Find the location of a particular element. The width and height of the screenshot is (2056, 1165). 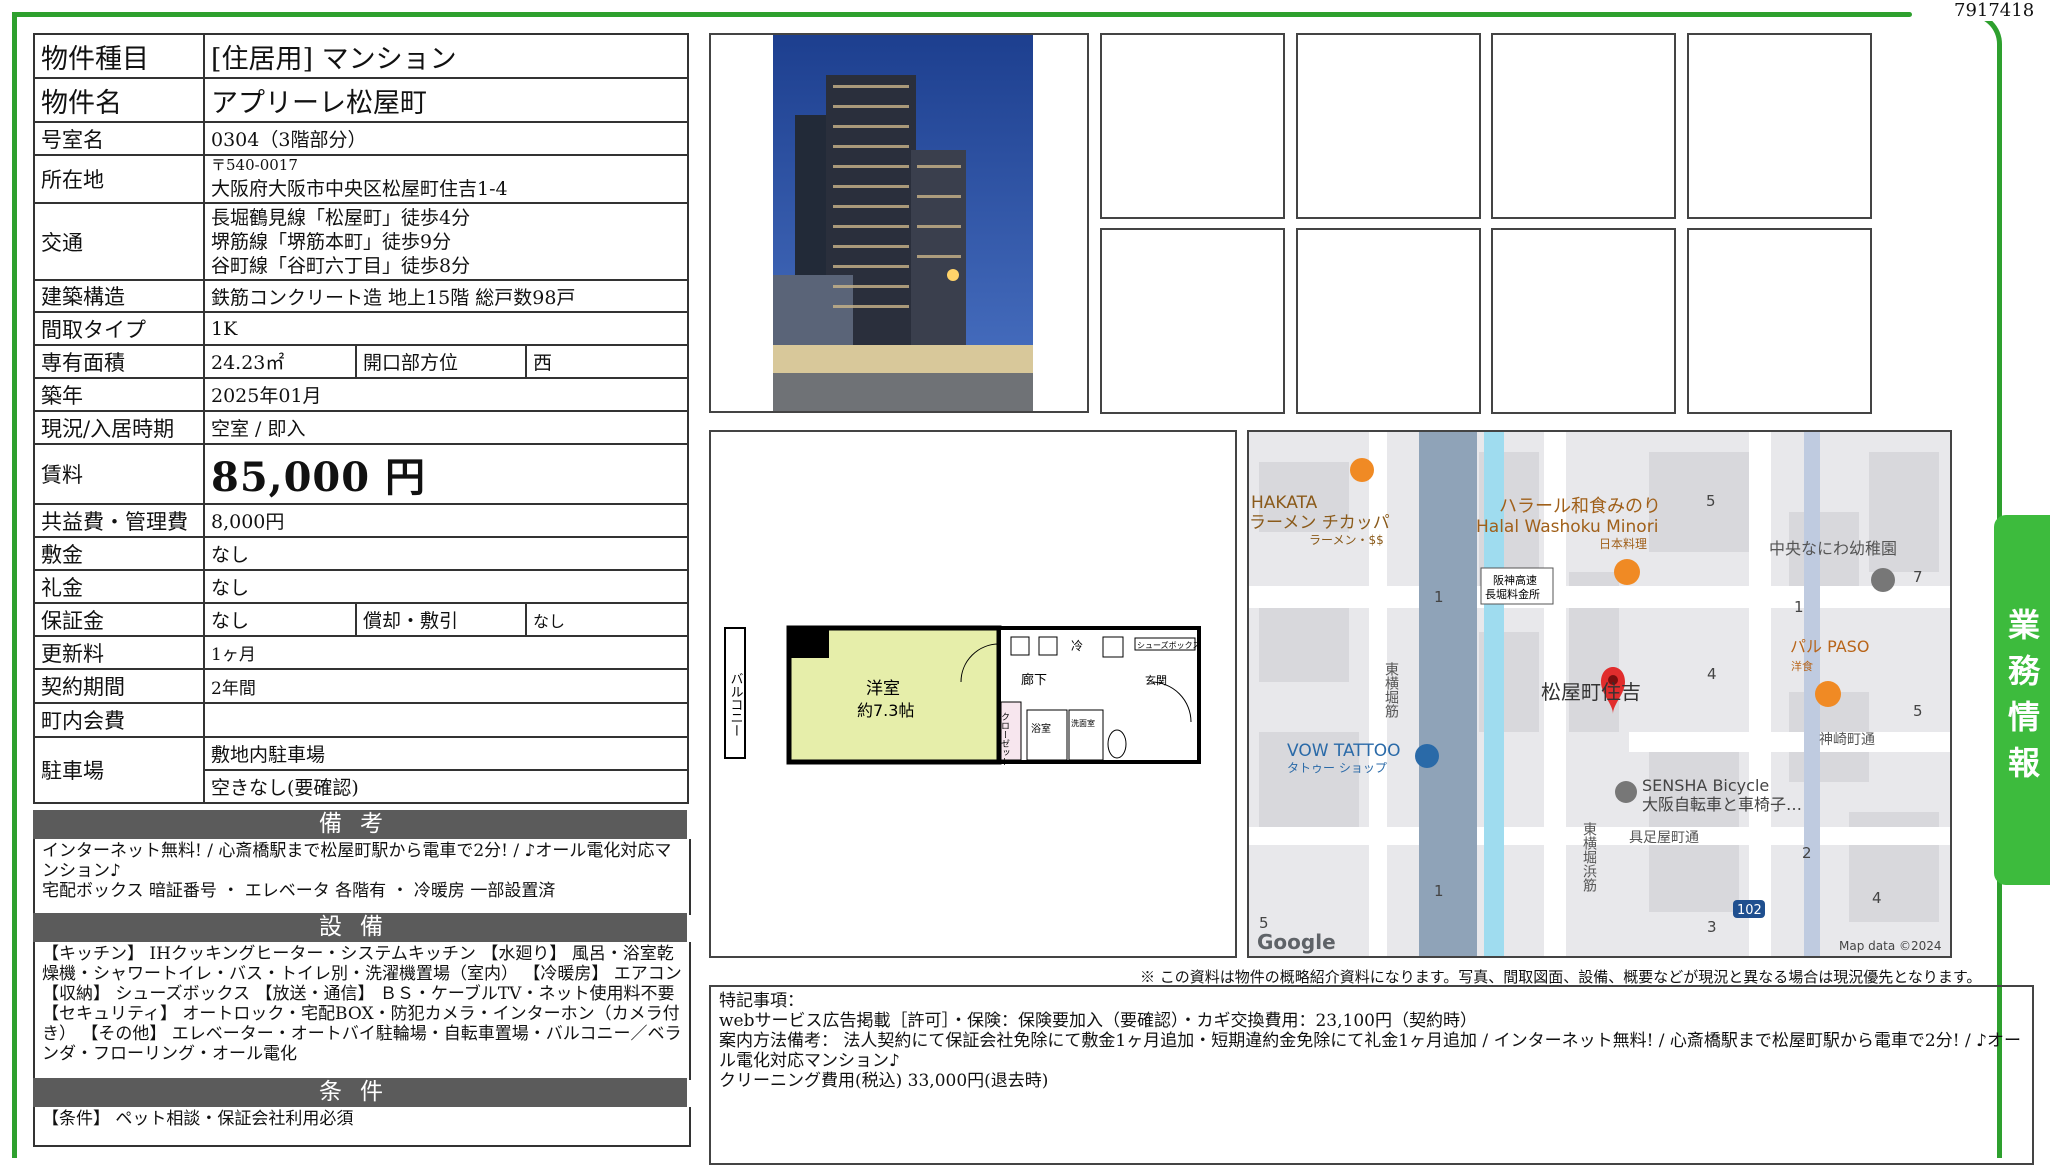

type-label: 物件種目 is located at coordinates (119, 56).